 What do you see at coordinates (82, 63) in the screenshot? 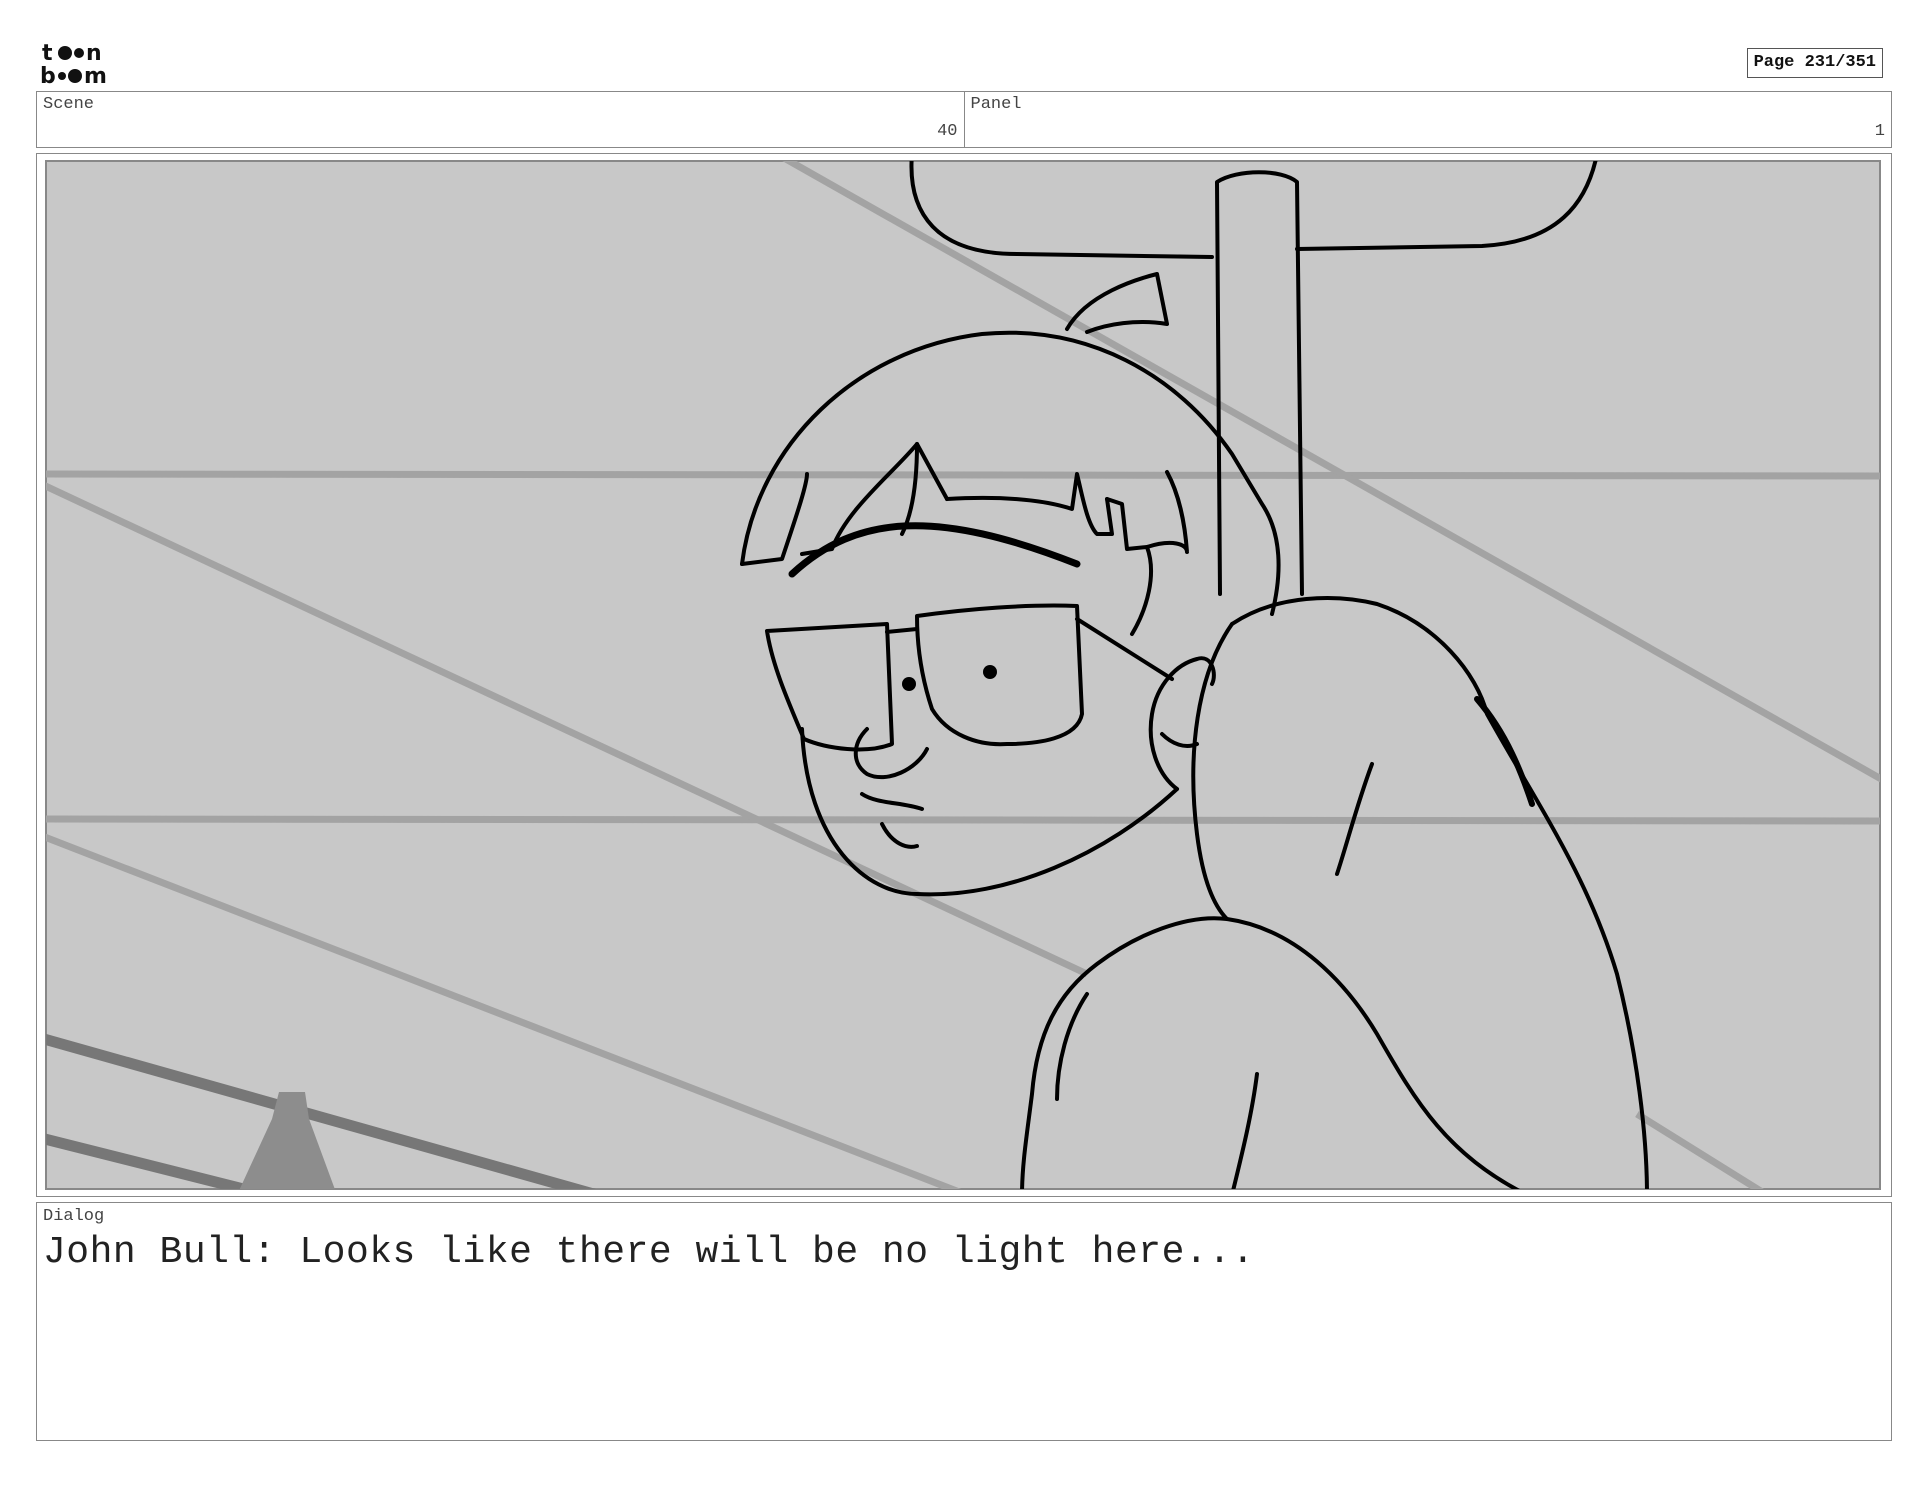
I see `toonboom-logo-icon: t n b m` at bounding box center [82, 63].